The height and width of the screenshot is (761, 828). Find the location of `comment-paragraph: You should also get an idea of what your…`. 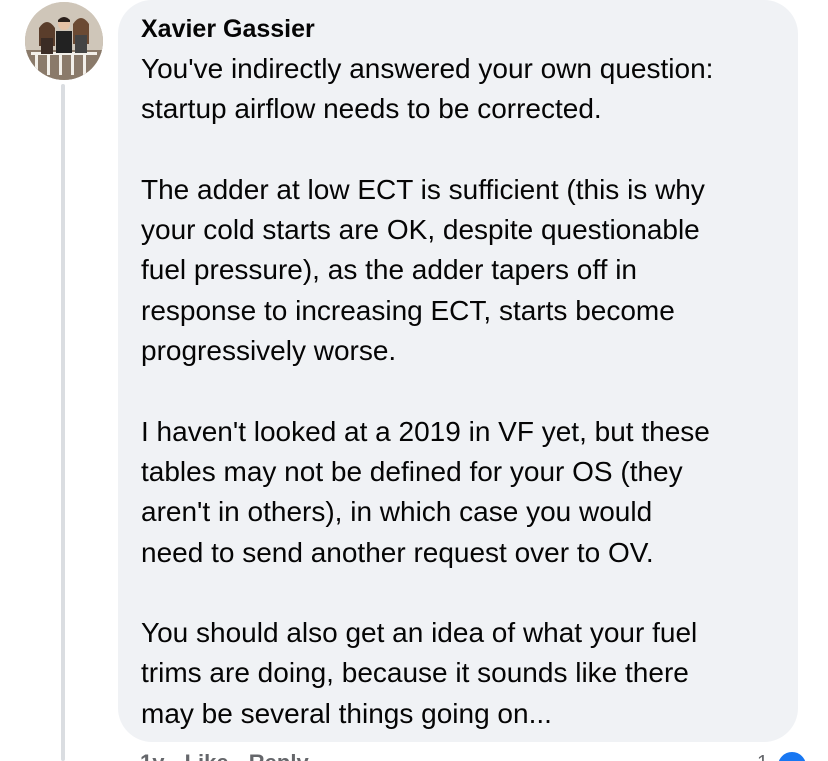

comment-paragraph: You should also get an idea of what your… is located at coordinates (419, 673).